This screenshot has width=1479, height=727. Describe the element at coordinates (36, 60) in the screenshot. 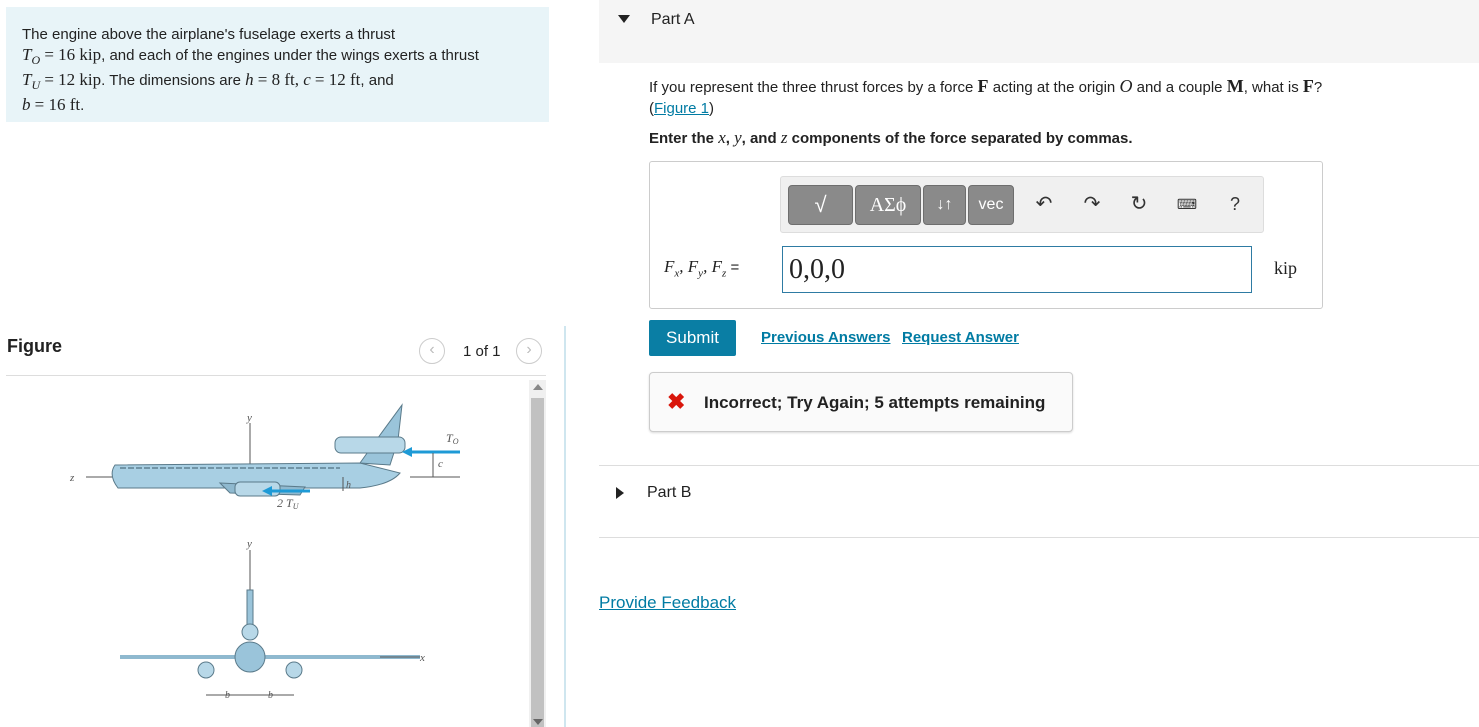

I see `t0-subscript: O` at that location.